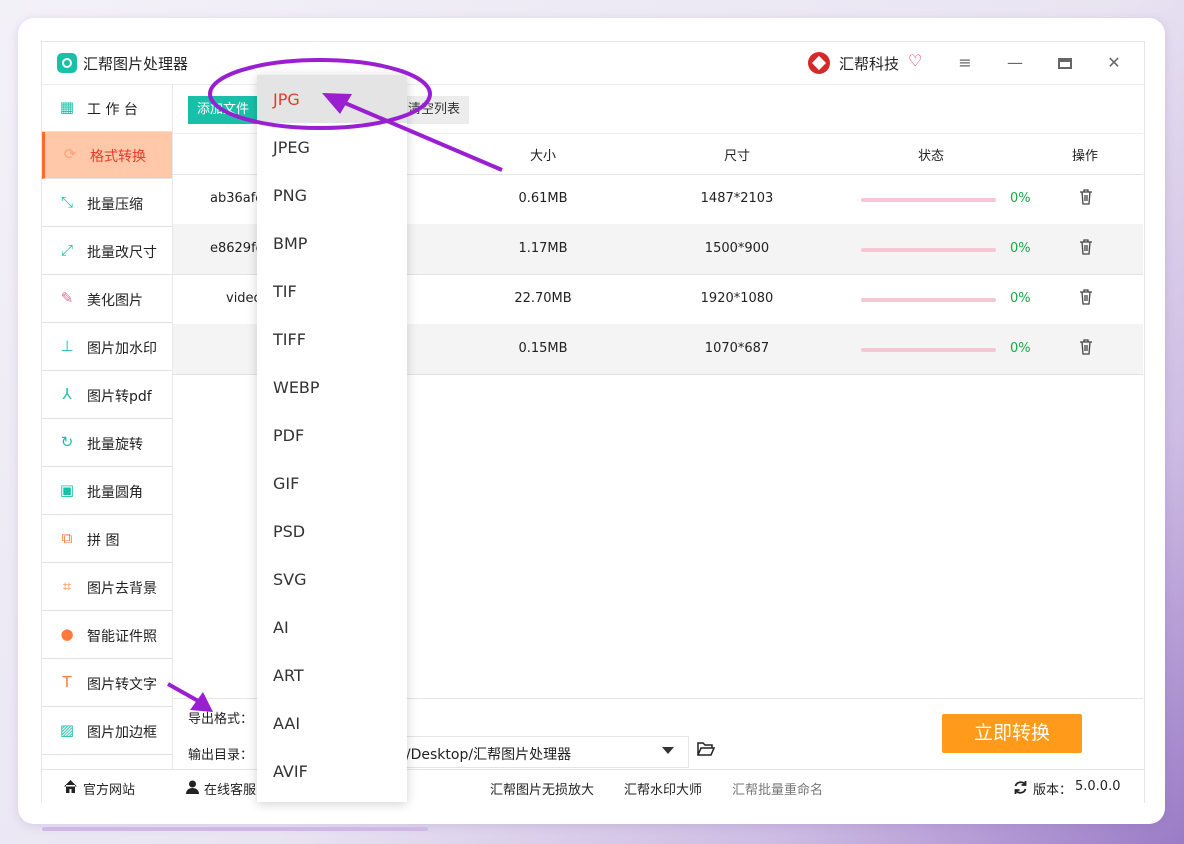  I want to click on format-option-aai: AAI, so click(332, 723).